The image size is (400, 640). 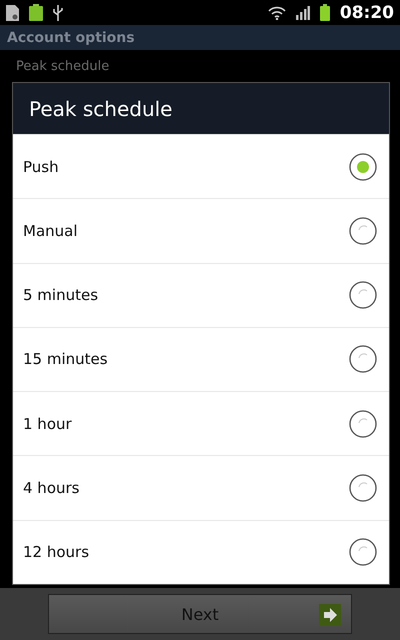 What do you see at coordinates (325, 12) in the screenshot?
I see `battery-icon` at bounding box center [325, 12].